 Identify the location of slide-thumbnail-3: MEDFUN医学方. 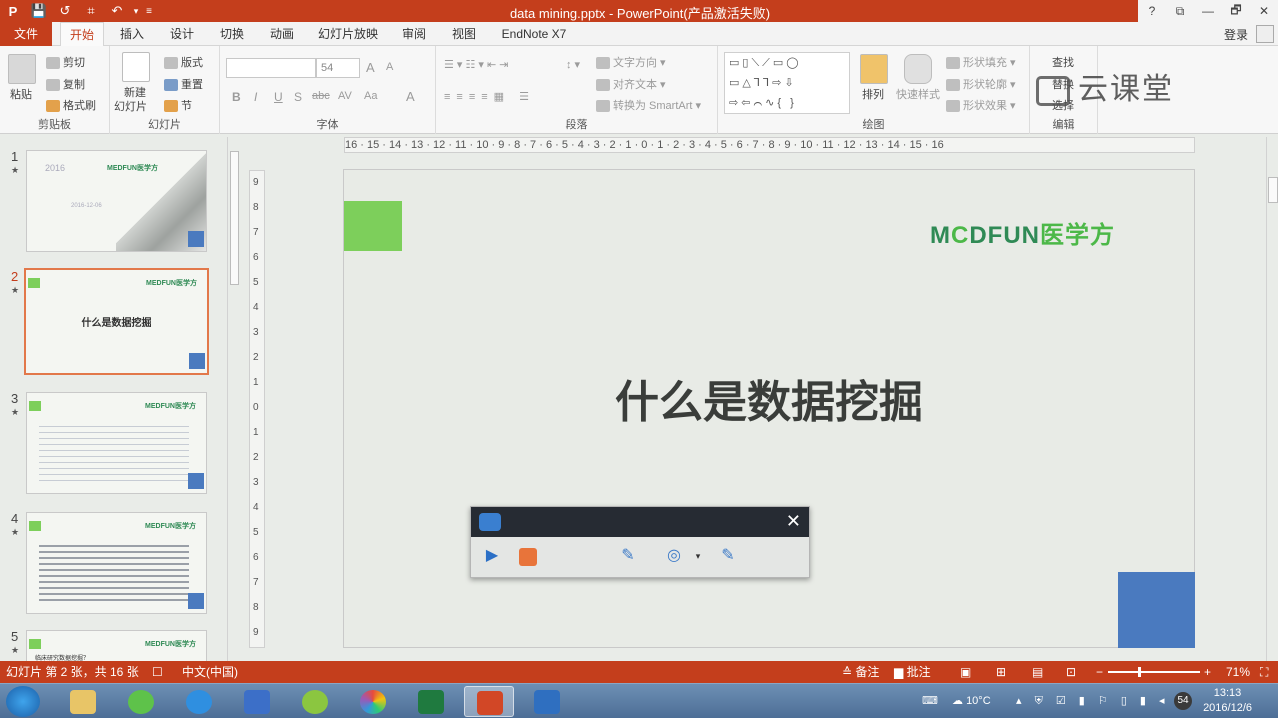
(116, 443).